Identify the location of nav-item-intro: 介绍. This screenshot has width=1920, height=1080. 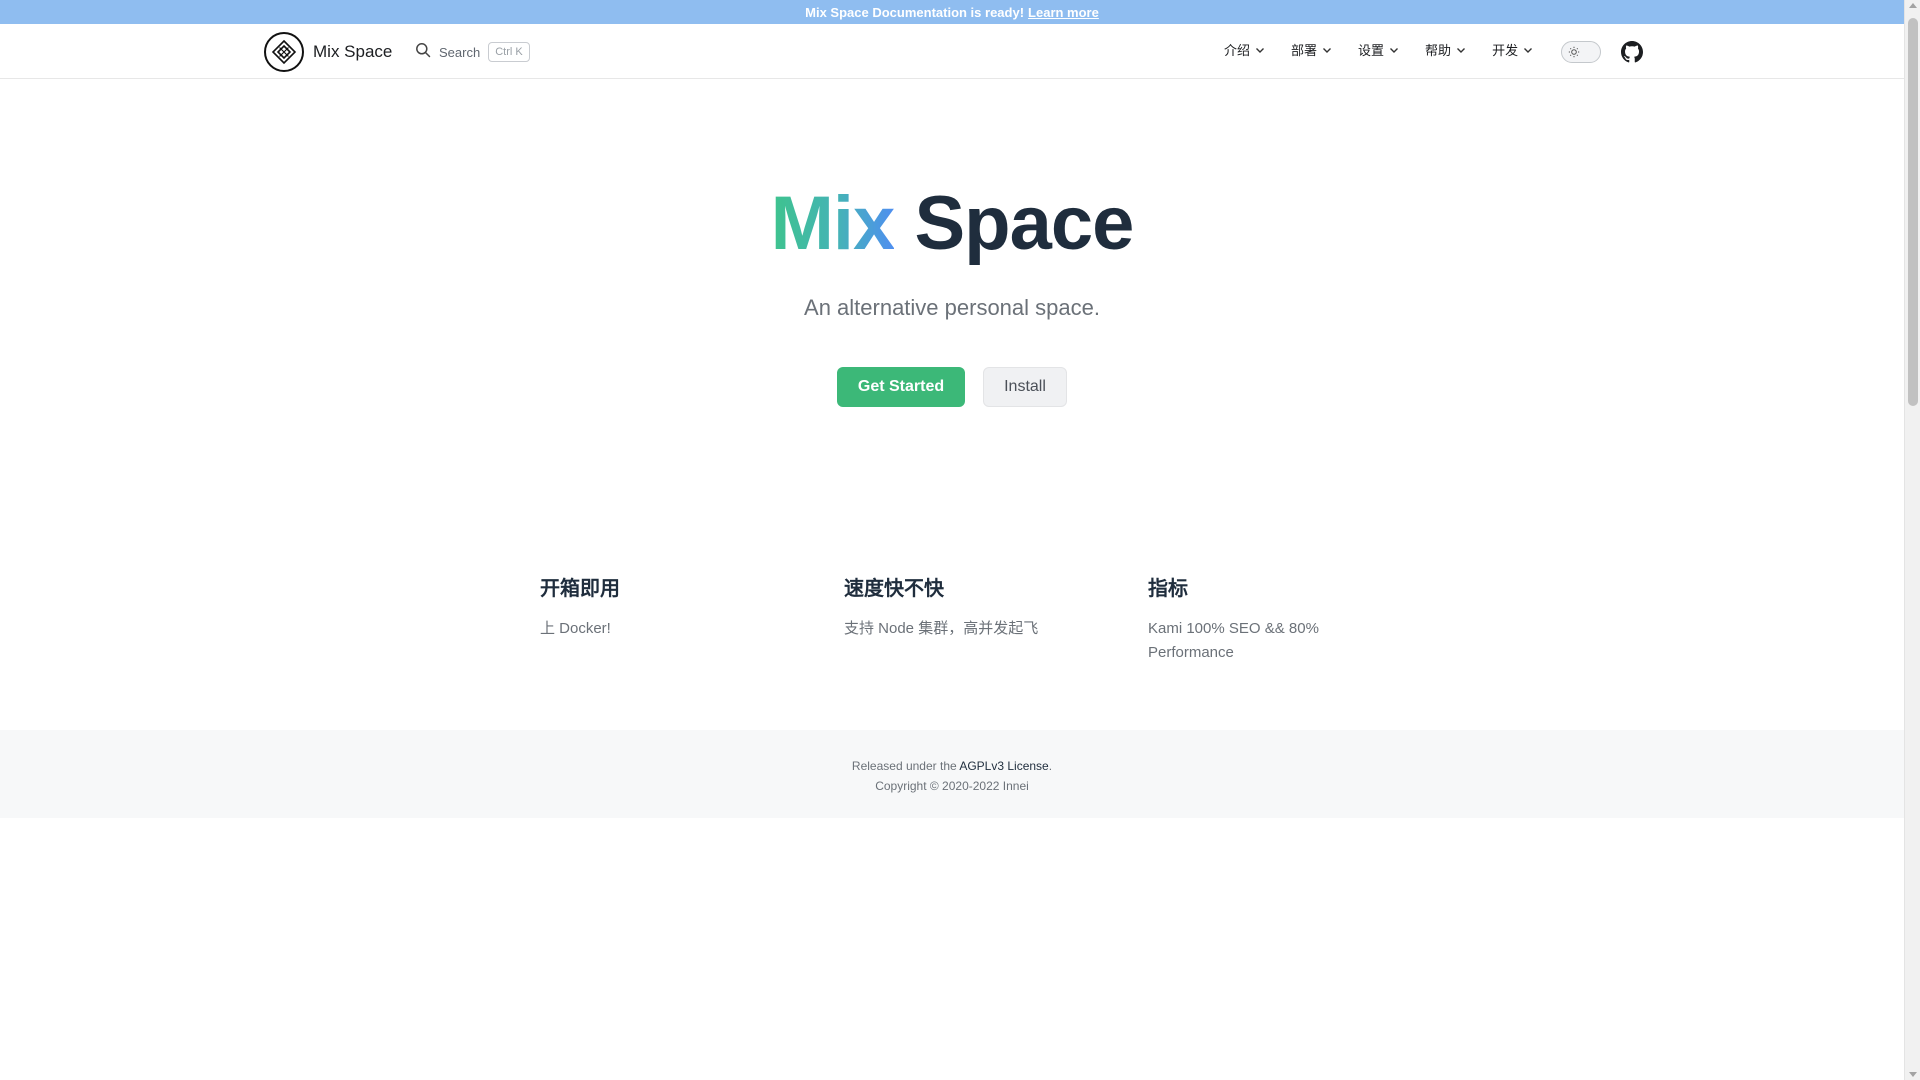
(1244, 49).